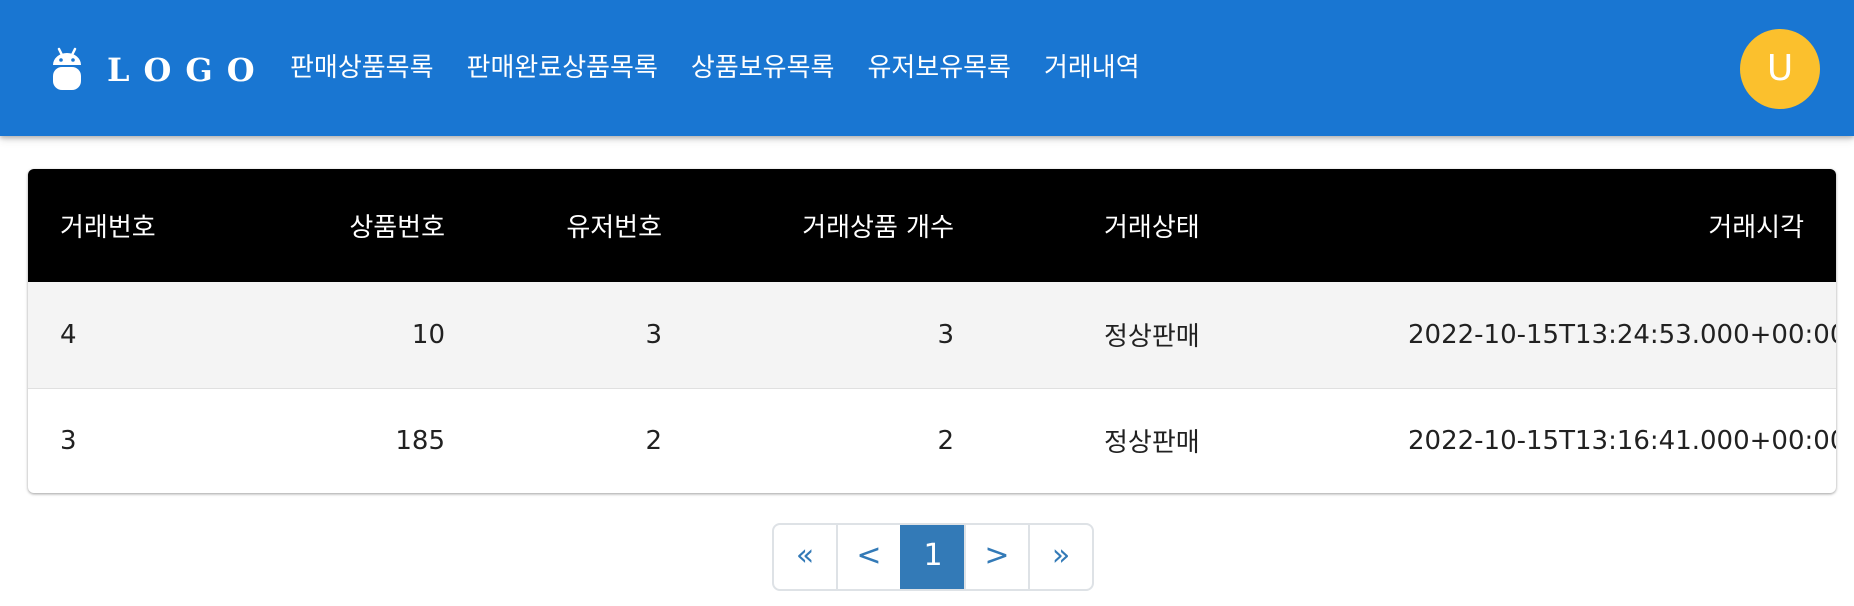 This screenshot has height=606, width=1854. Describe the element at coordinates (108, 228) in the screenshot. I see `column-header-transaction-id: 거래번호` at that location.